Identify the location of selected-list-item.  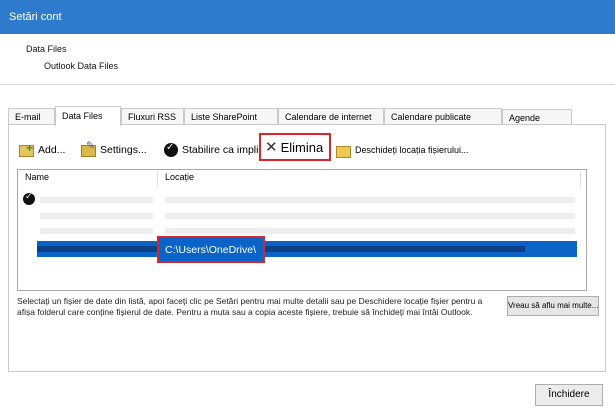
(307, 249).